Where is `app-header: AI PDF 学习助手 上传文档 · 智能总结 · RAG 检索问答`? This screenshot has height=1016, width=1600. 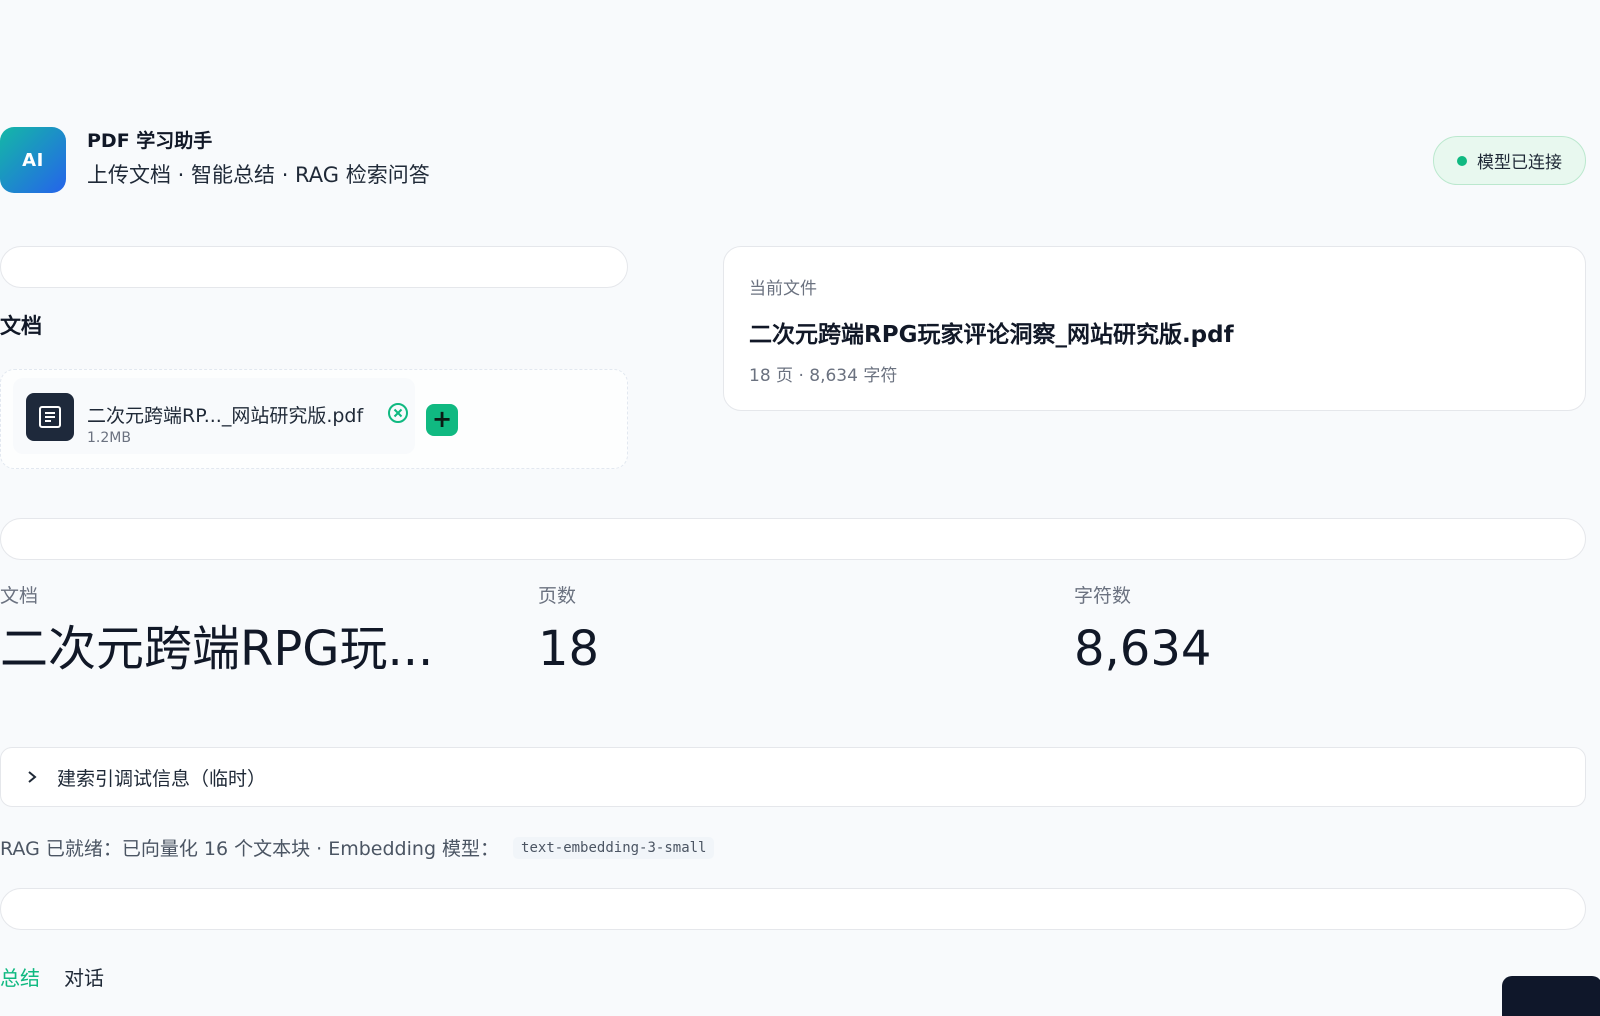 app-header: AI PDF 学习助手 上传文档 · 智能总结 · RAG 检索问答 is located at coordinates (215, 160).